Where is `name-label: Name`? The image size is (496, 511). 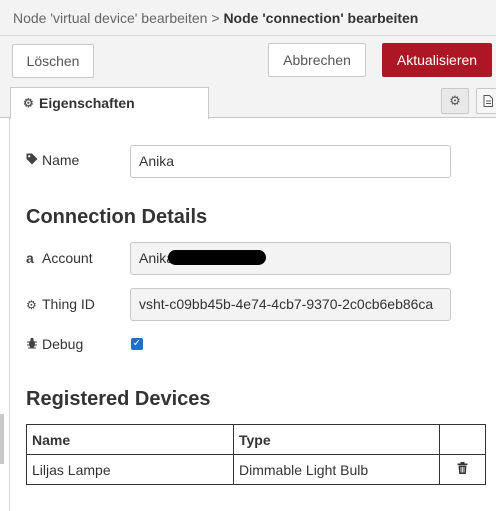
name-label: Name is located at coordinates (61, 160).